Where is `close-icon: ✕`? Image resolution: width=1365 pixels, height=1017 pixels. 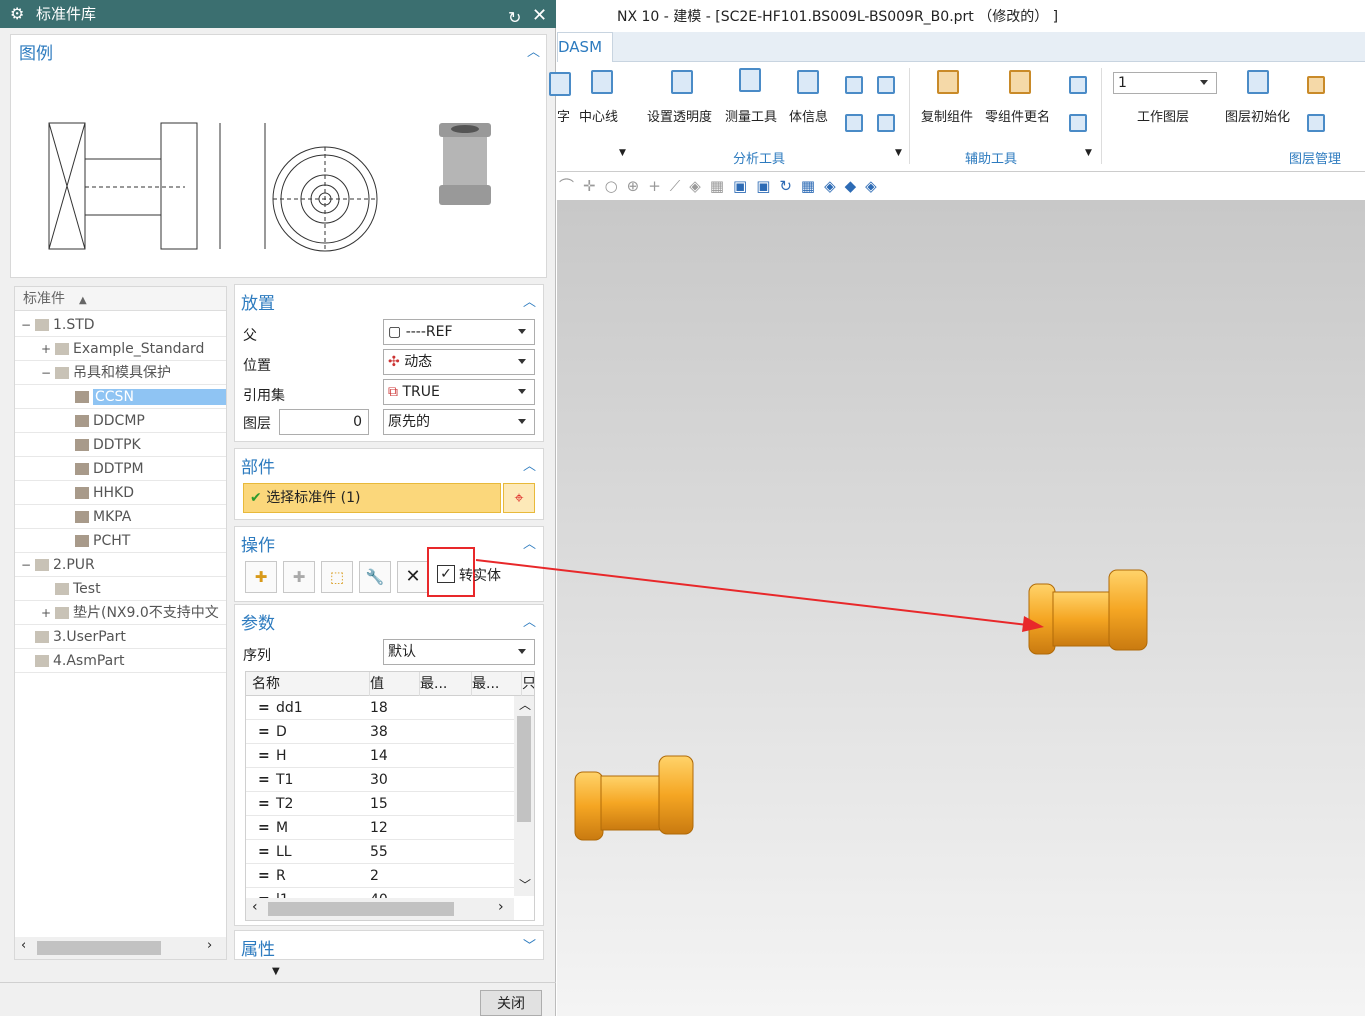 close-icon: ✕ is located at coordinates (539, 16).